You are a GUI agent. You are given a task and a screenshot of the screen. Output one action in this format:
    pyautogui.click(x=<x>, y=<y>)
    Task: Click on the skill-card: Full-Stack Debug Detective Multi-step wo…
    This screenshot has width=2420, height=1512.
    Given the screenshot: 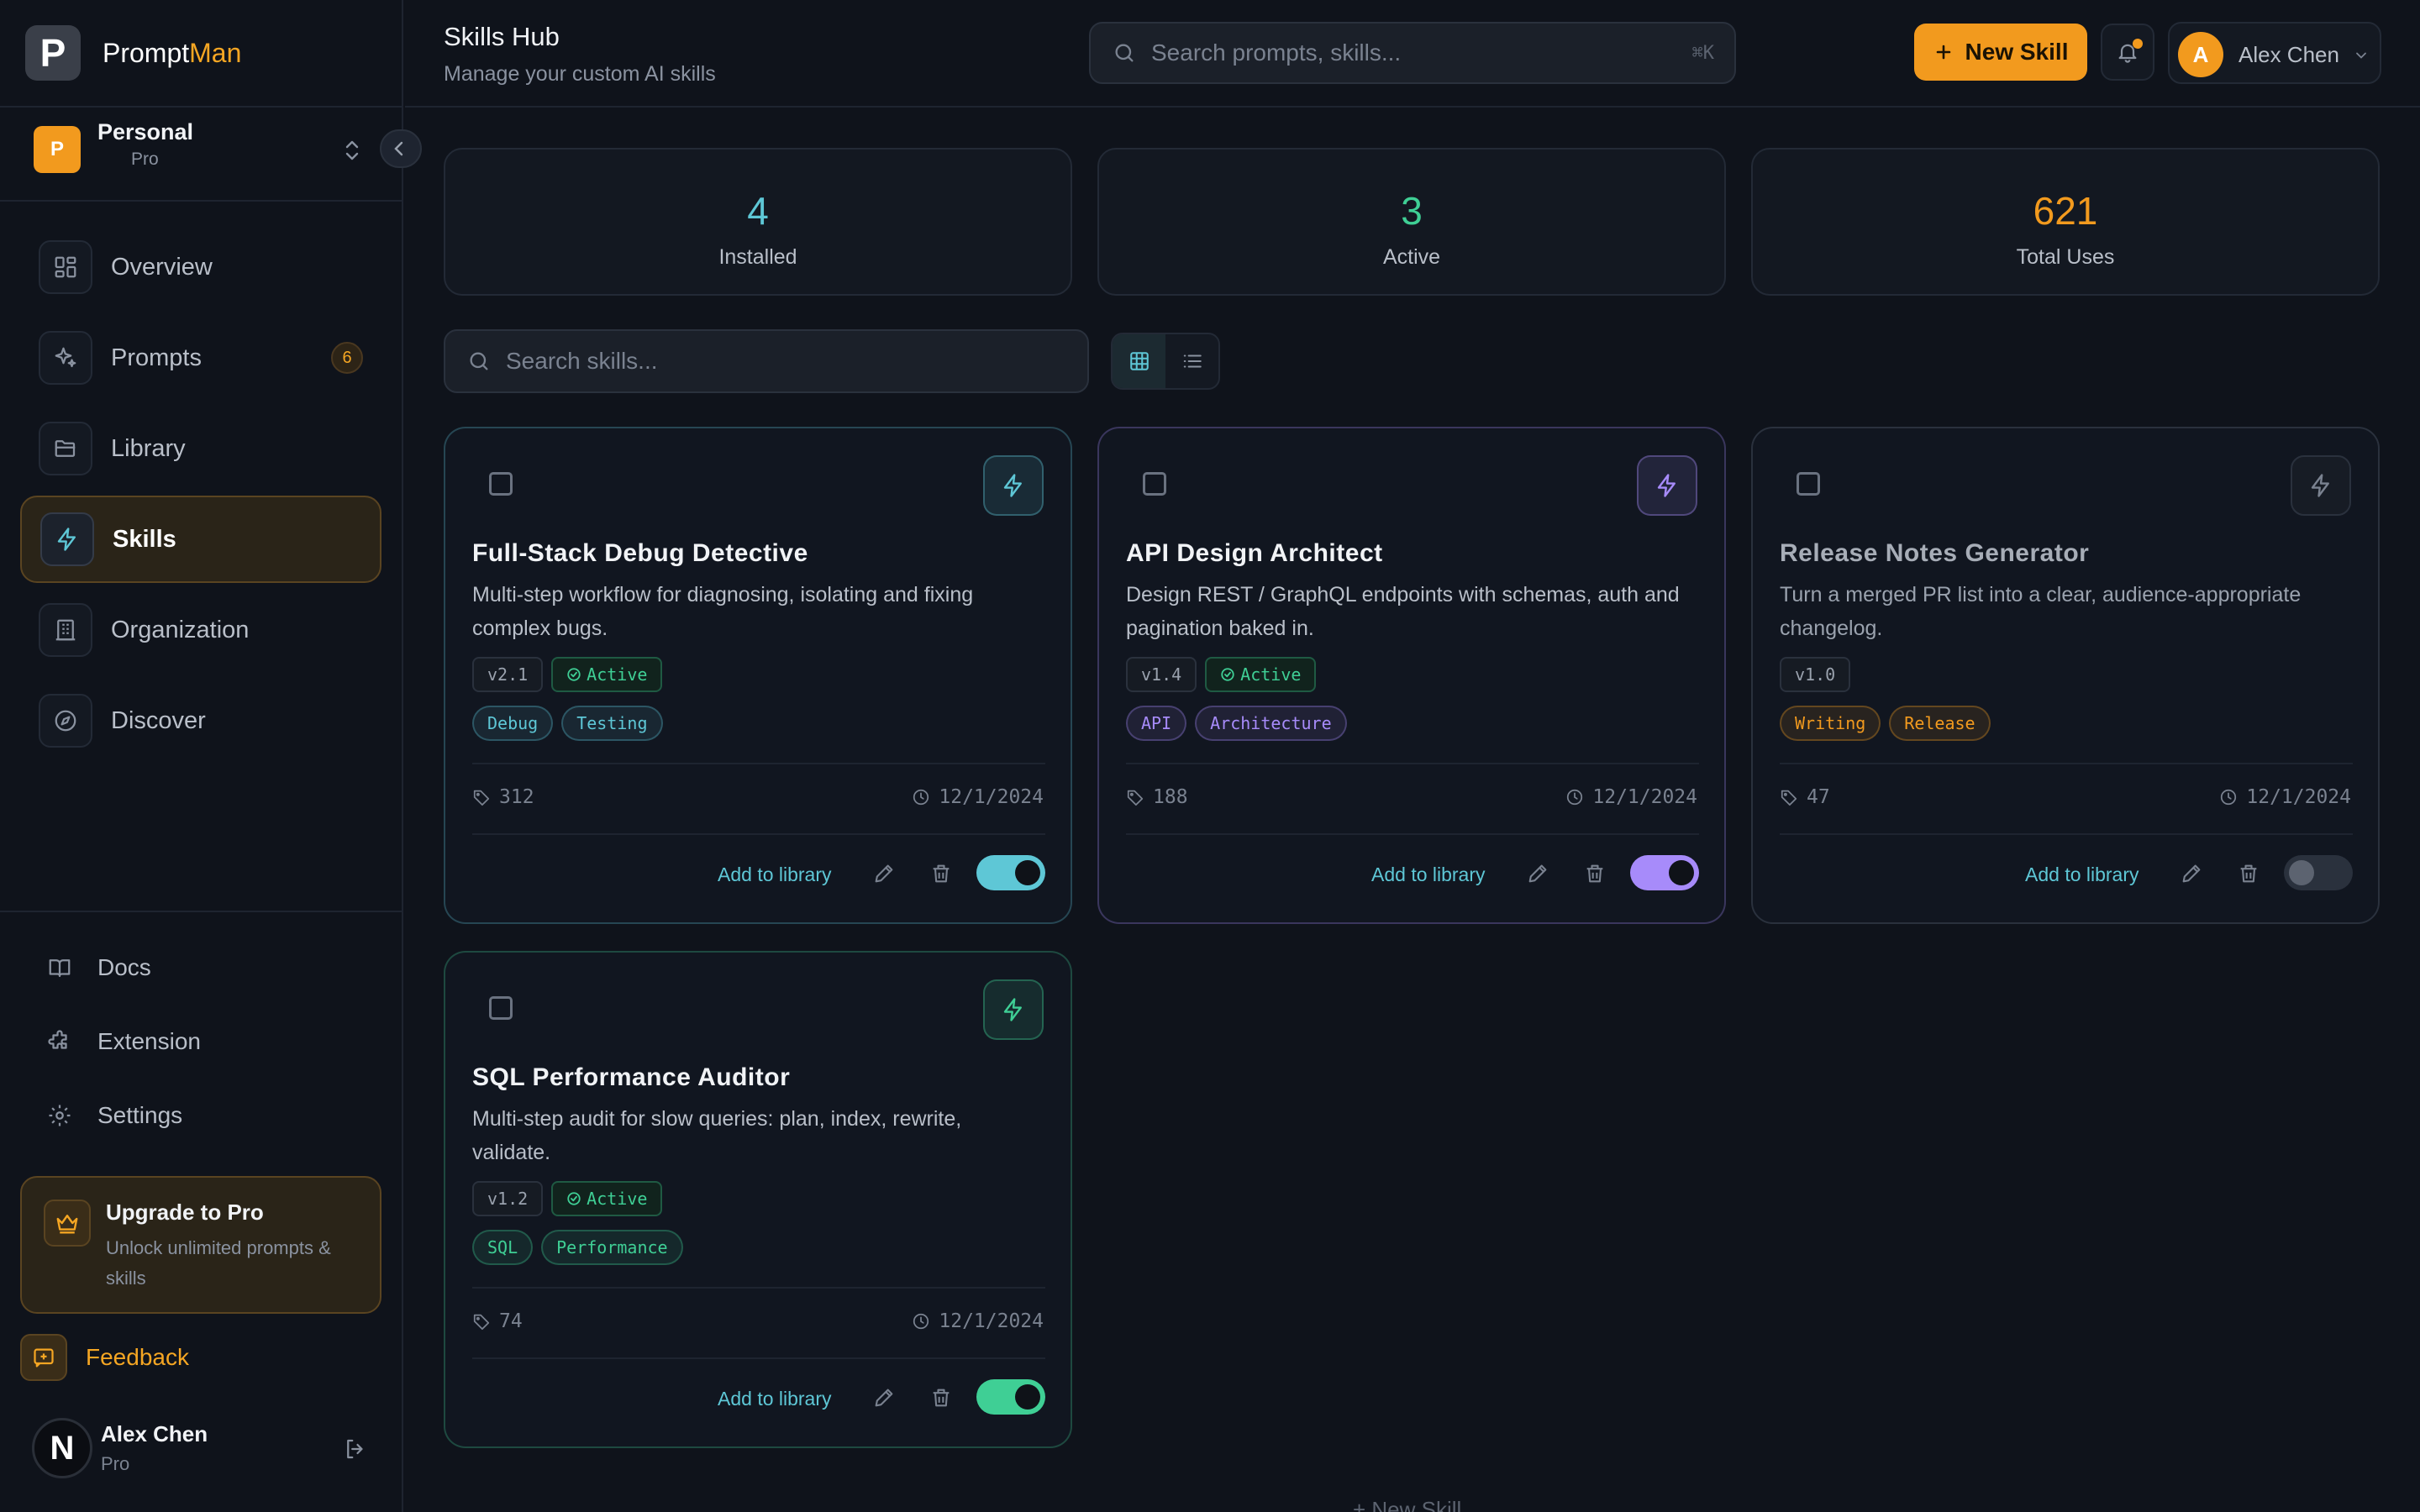 What is the action you would take?
    pyautogui.click(x=758, y=675)
    